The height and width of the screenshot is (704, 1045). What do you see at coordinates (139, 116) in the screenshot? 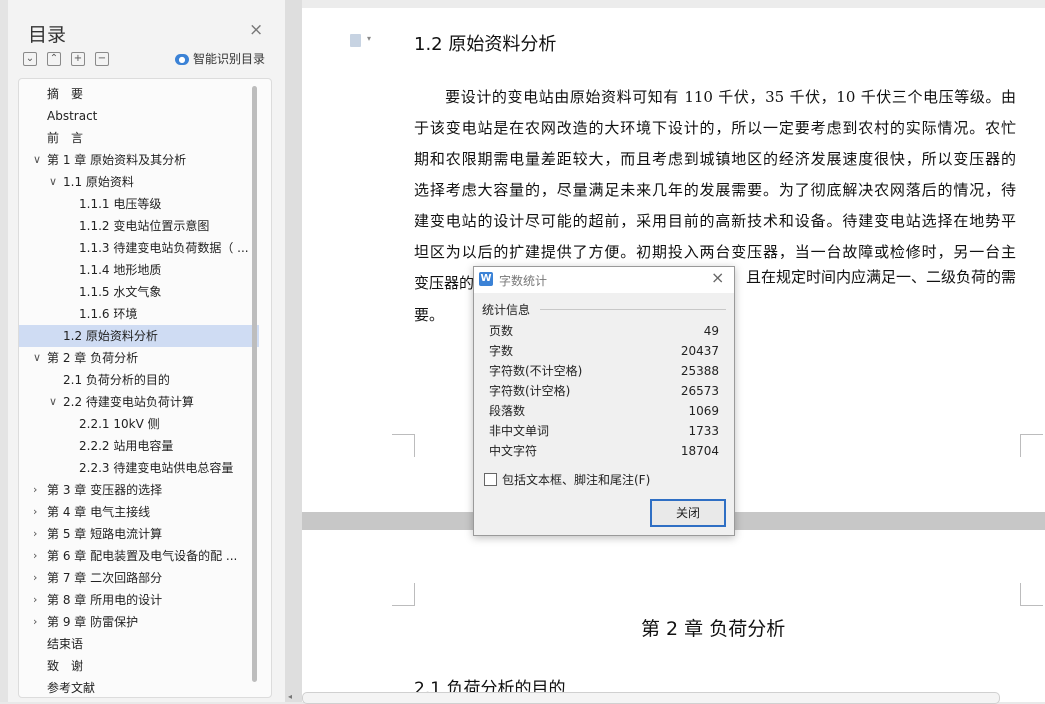
I see `toc-item: Abstract` at bounding box center [139, 116].